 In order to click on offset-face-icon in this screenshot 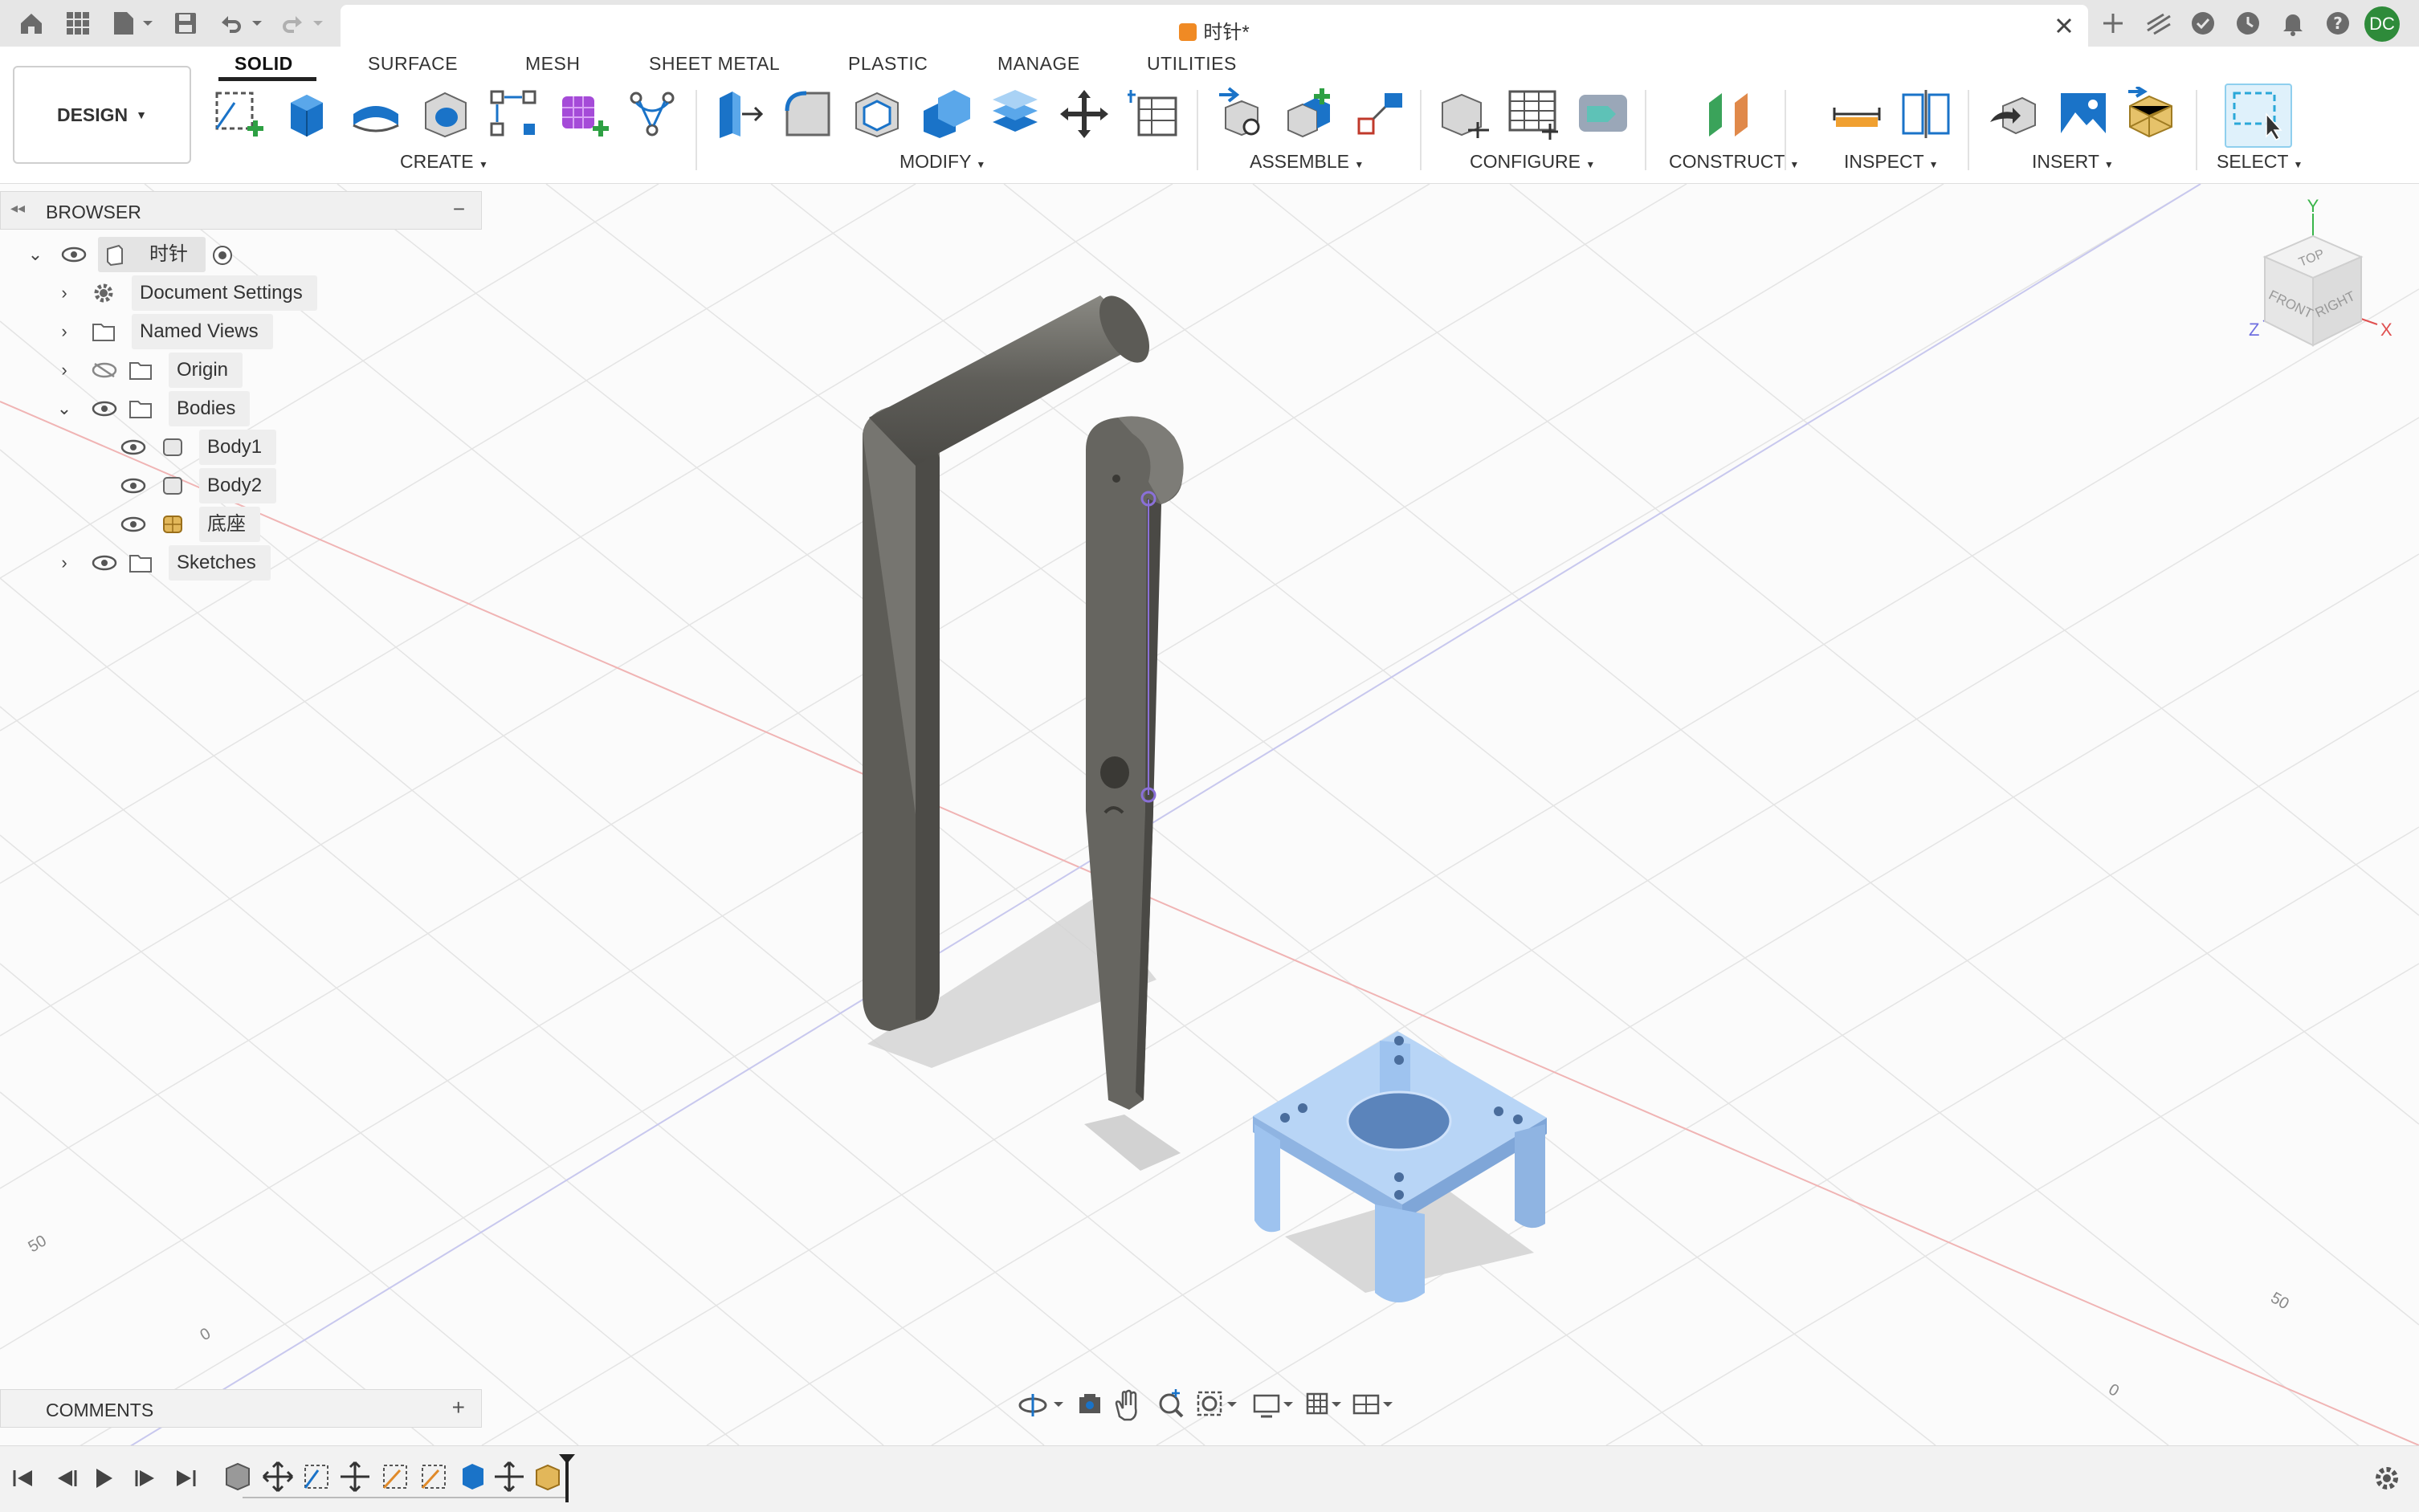, I will do `click(1015, 114)`.